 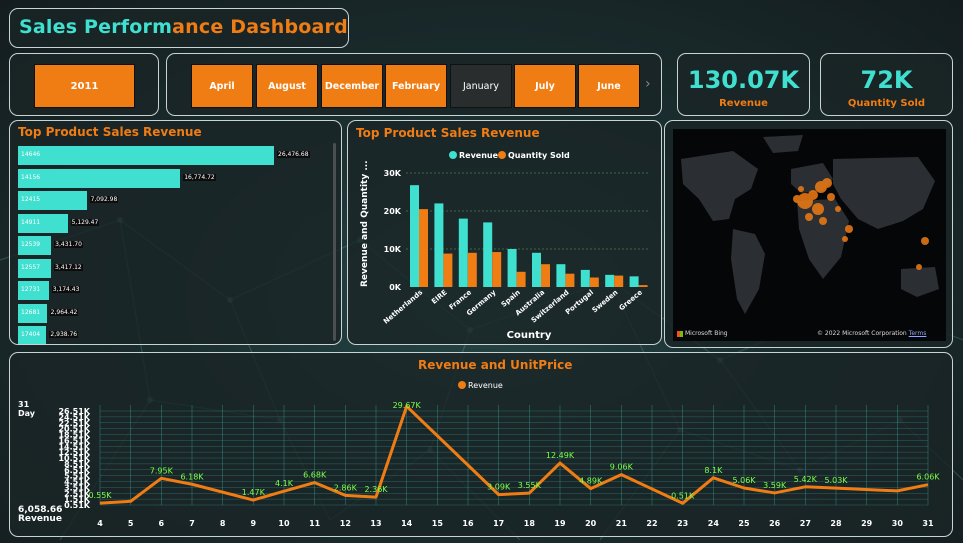 What do you see at coordinates (68, 267) in the screenshot?
I see `hbar-value-label: 3,417.12` at bounding box center [68, 267].